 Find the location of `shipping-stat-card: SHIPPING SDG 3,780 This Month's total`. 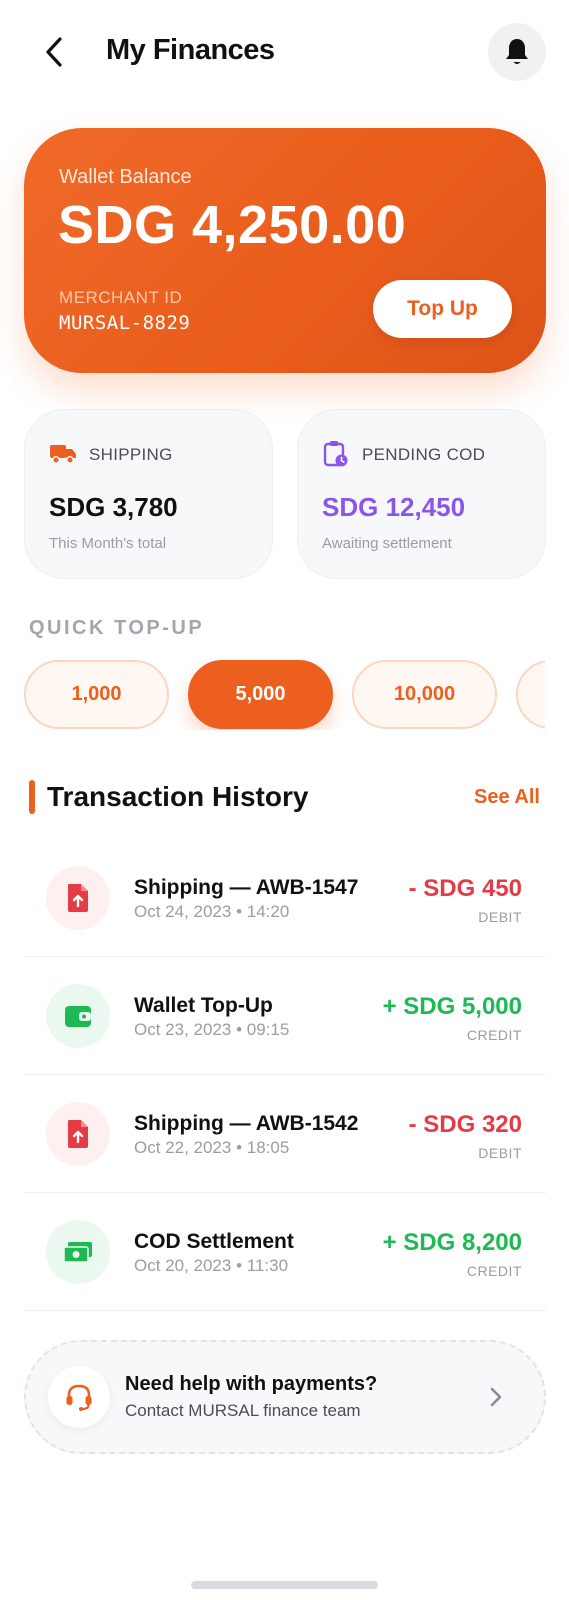

shipping-stat-card: SHIPPING SDG 3,780 This Month's total is located at coordinates (148, 494).